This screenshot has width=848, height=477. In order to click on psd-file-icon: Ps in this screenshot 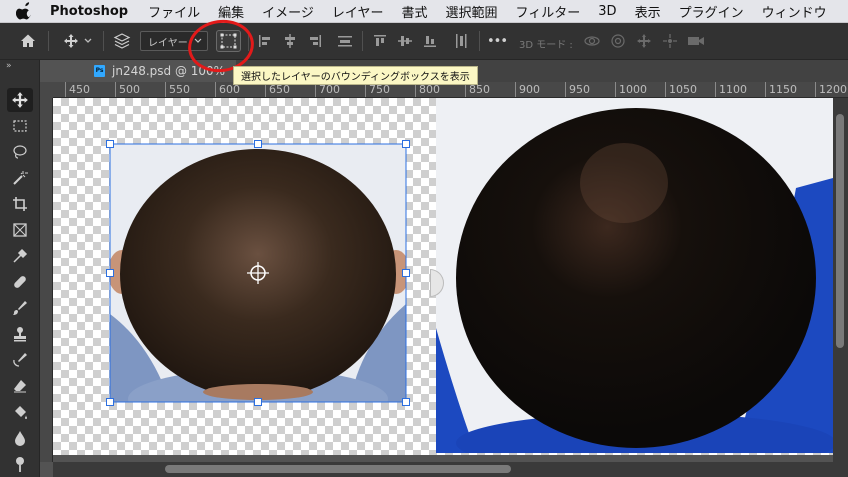, I will do `click(99, 71)`.